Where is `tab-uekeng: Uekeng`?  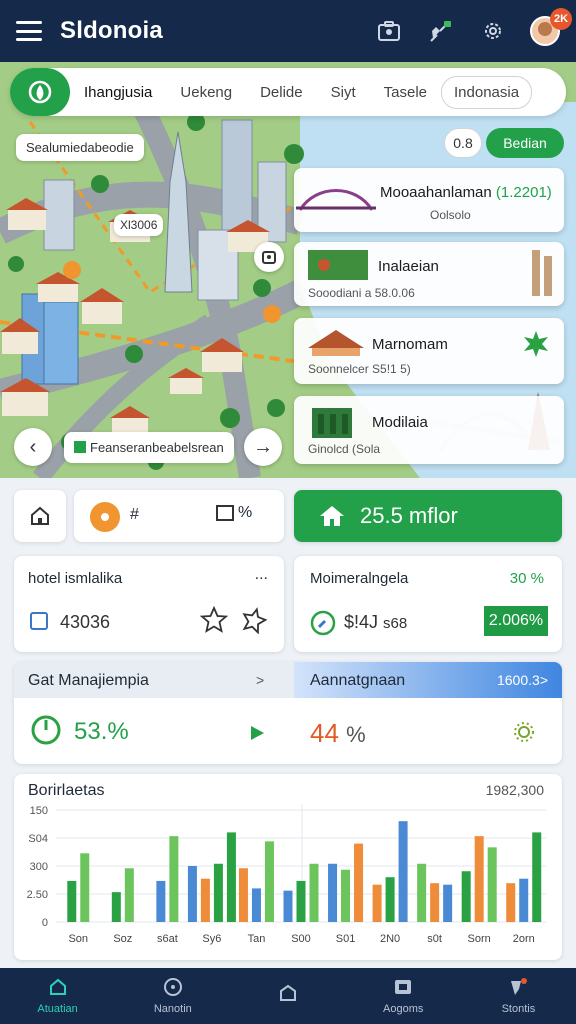 tab-uekeng: Uekeng is located at coordinates (206, 92).